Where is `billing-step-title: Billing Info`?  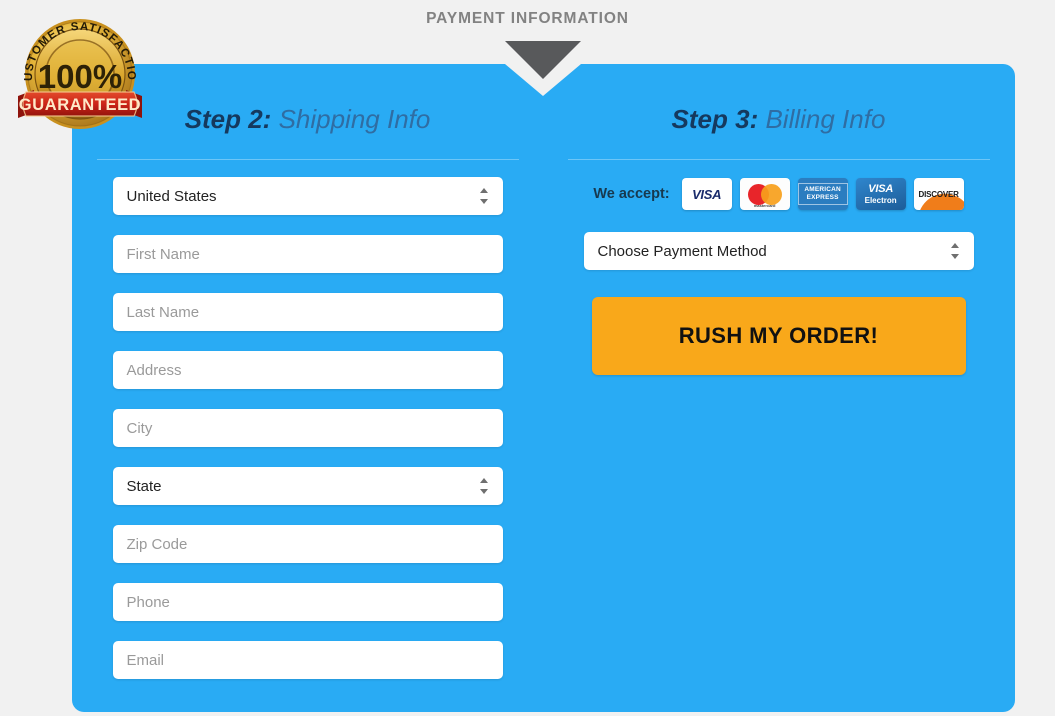 billing-step-title: Billing Info is located at coordinates (825, 119).